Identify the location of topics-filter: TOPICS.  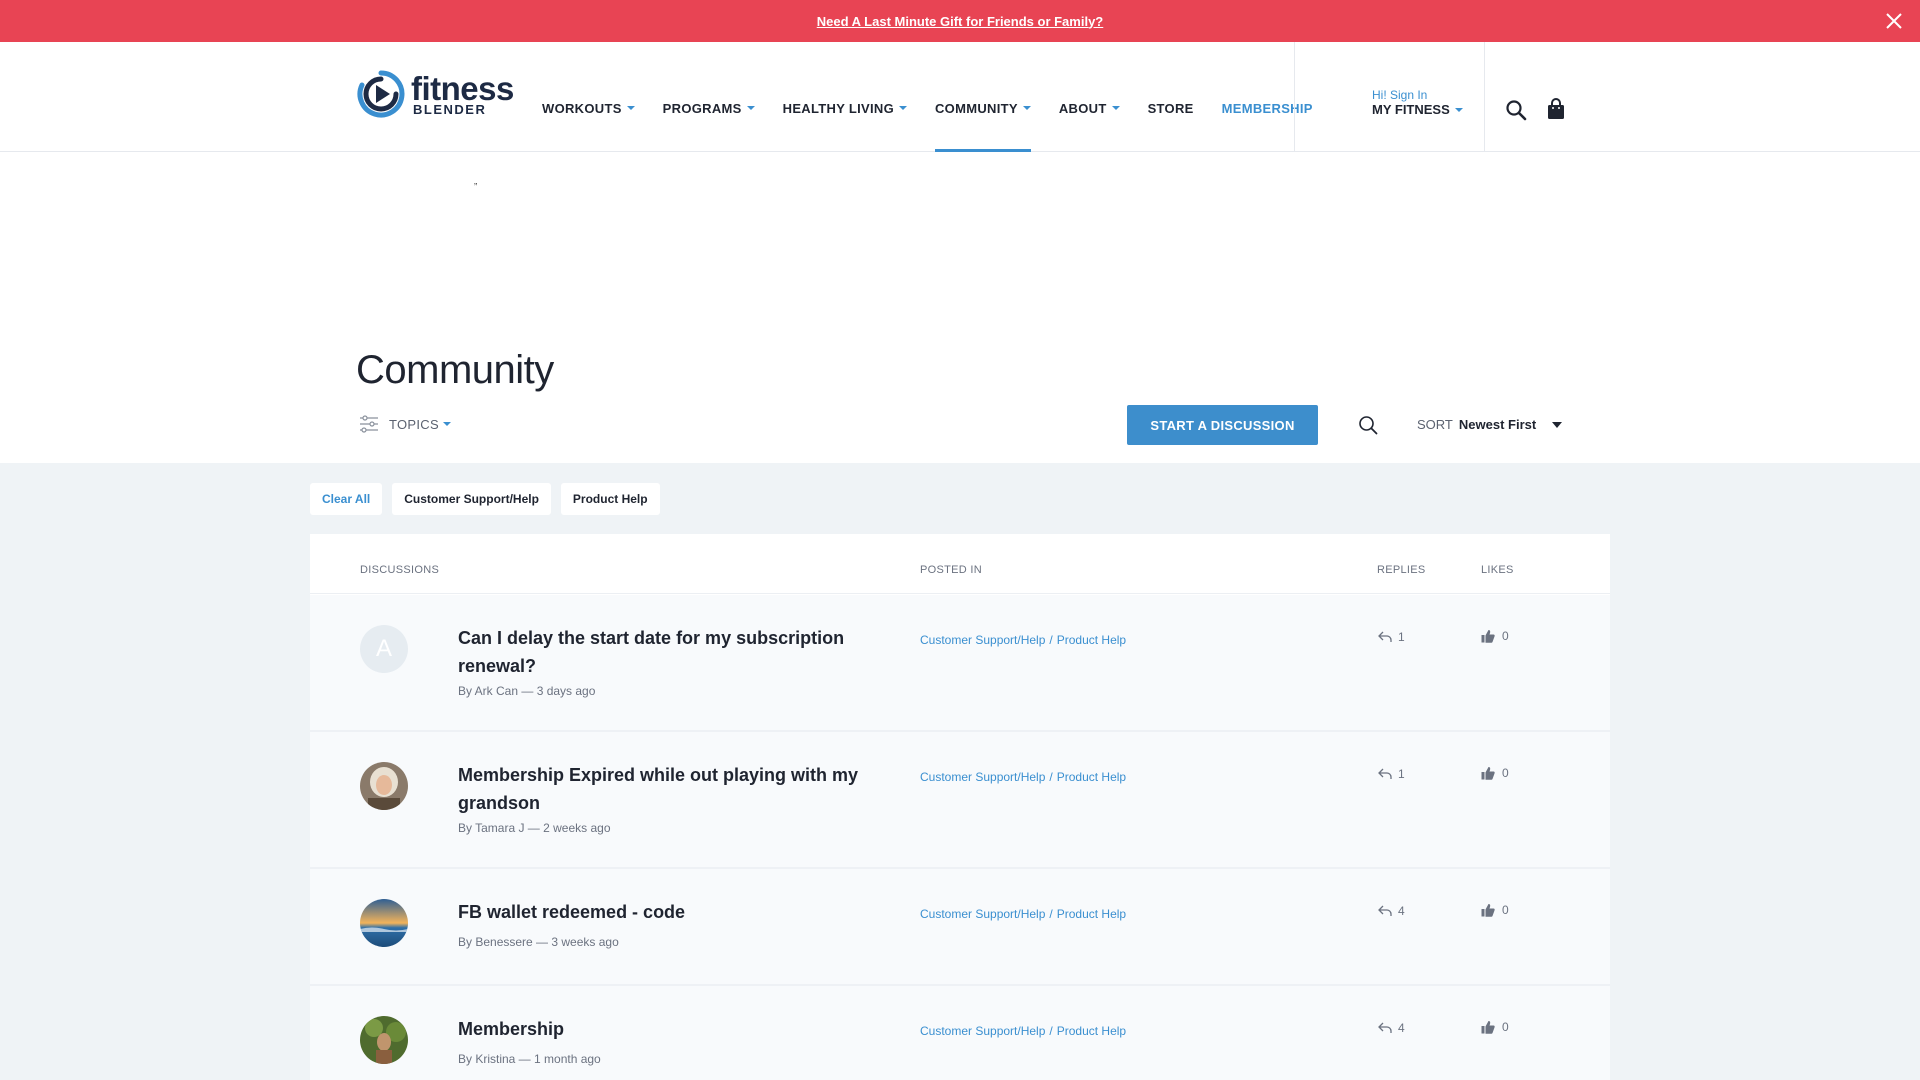
(405, 424).